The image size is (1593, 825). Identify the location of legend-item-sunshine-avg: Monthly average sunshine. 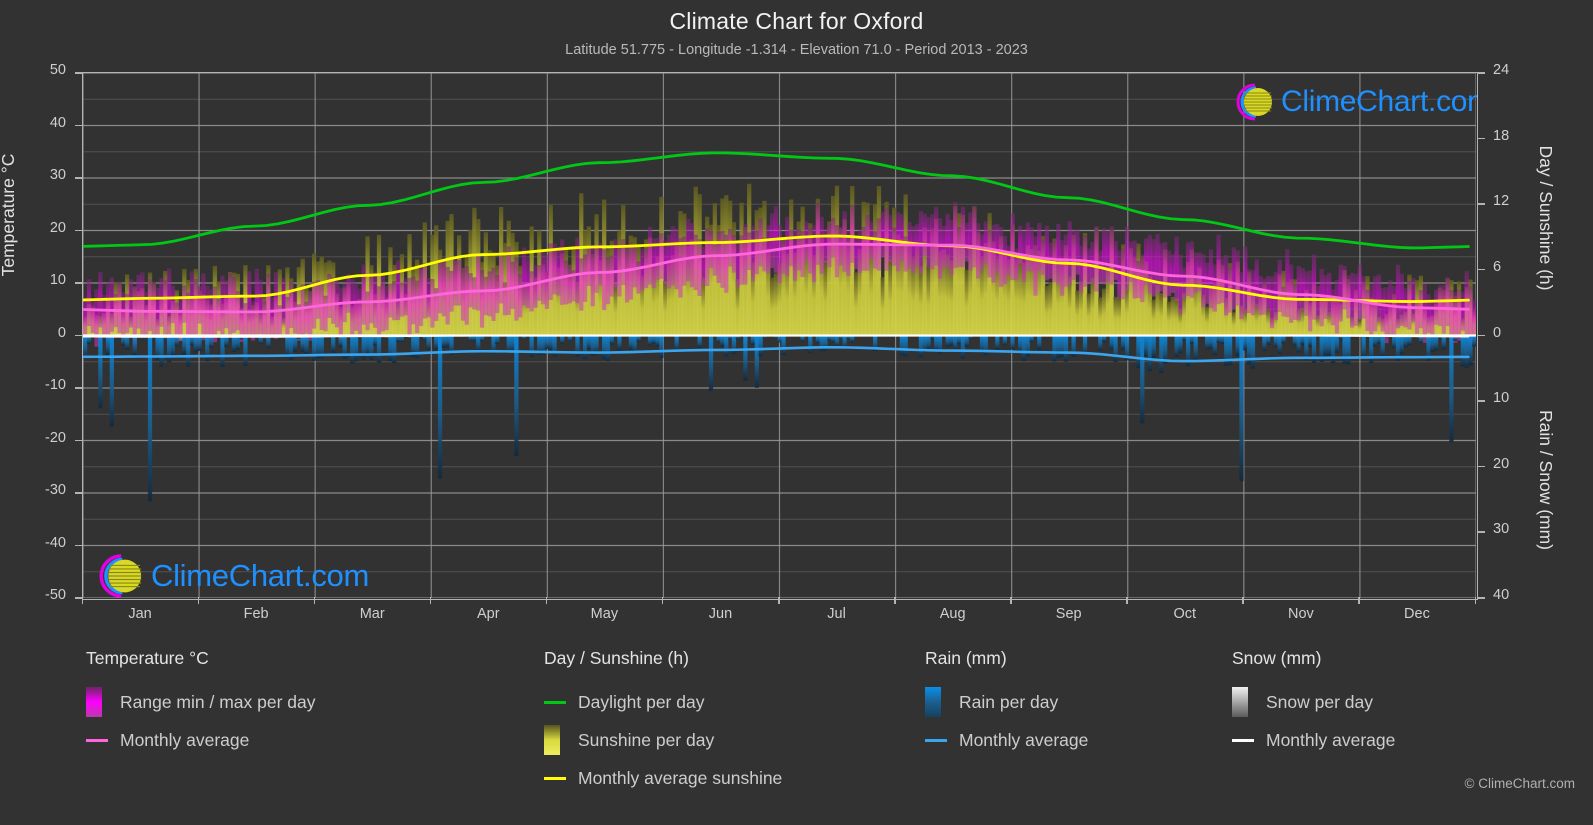
(663, 778).